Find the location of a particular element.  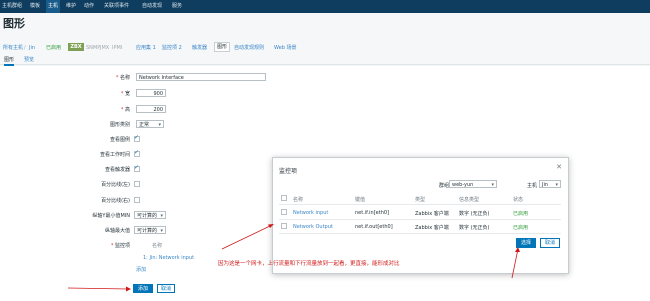

arrow-to-network-output is located at coordinates (247, 237).